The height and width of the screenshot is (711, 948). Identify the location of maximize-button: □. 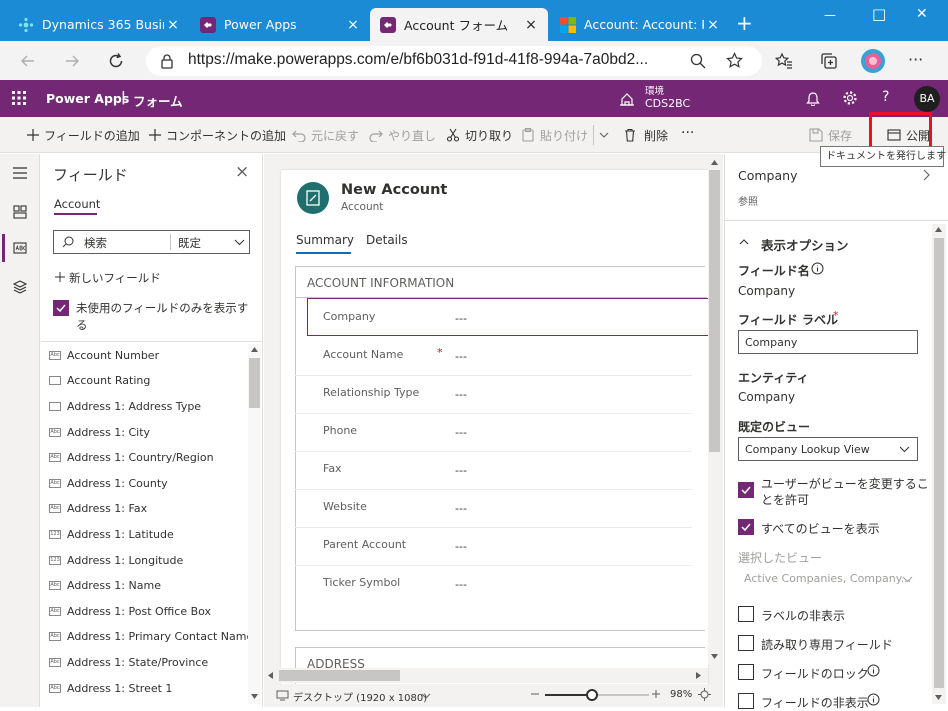
(879, 14).